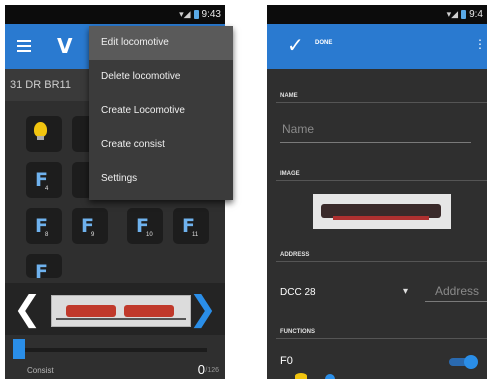  What do you see at coordinates (90, 226) in the screenshot?
I see `function-button-f9: F 9` at bounding box center [90, 226].